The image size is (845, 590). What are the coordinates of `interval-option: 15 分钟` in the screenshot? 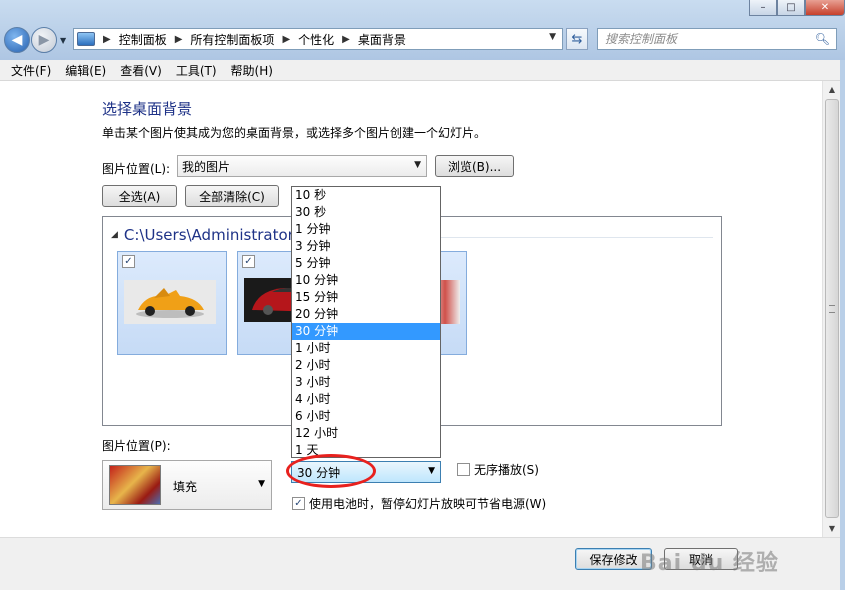 It's located at (366, 297).